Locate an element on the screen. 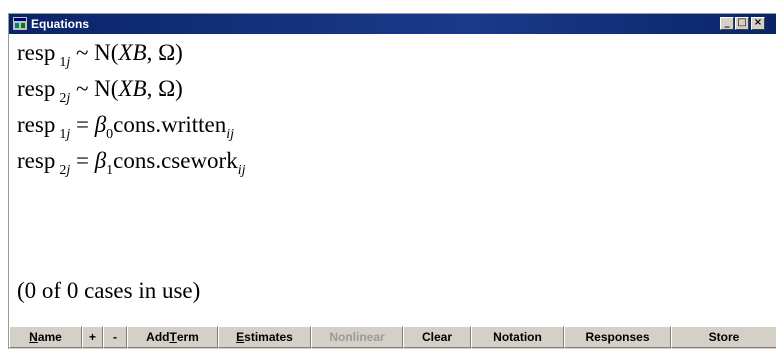 The image size is (776, 349). maximize-button: □ is located at coordinates (742, 23).